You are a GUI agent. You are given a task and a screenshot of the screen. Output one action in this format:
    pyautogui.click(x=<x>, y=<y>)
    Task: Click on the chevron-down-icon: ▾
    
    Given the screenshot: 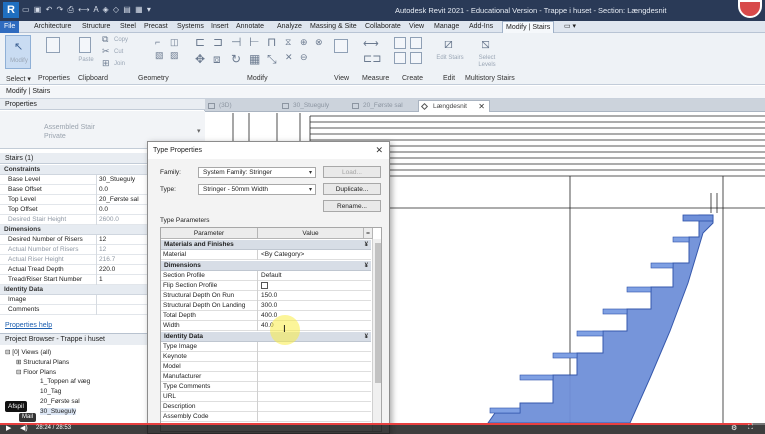 What is the action you would take?
    pyautogui.click(x=199, y=131)
    